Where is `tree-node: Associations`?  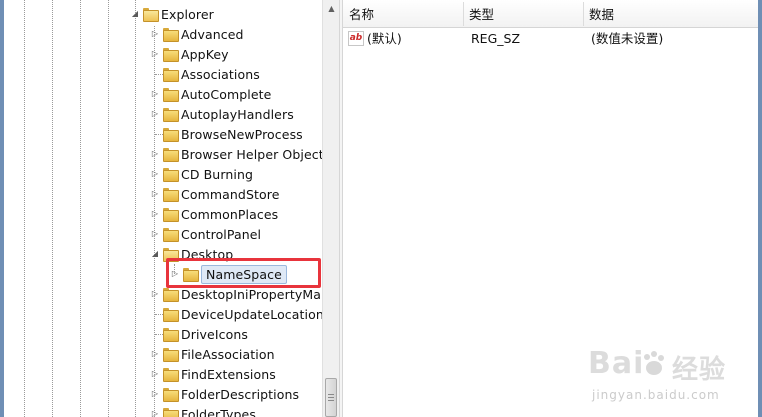 tree-node: Associations is located at coordinates (205, 74).